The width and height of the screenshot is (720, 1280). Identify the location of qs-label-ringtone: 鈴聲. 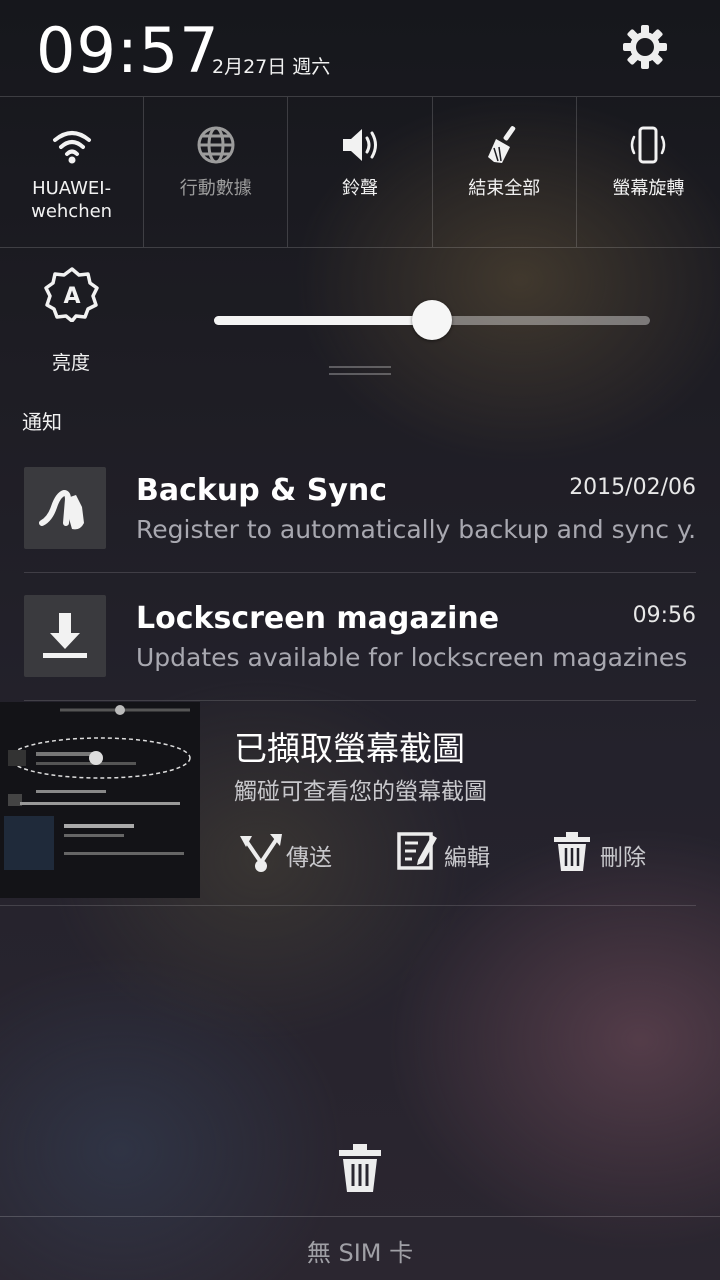
(360, 188).